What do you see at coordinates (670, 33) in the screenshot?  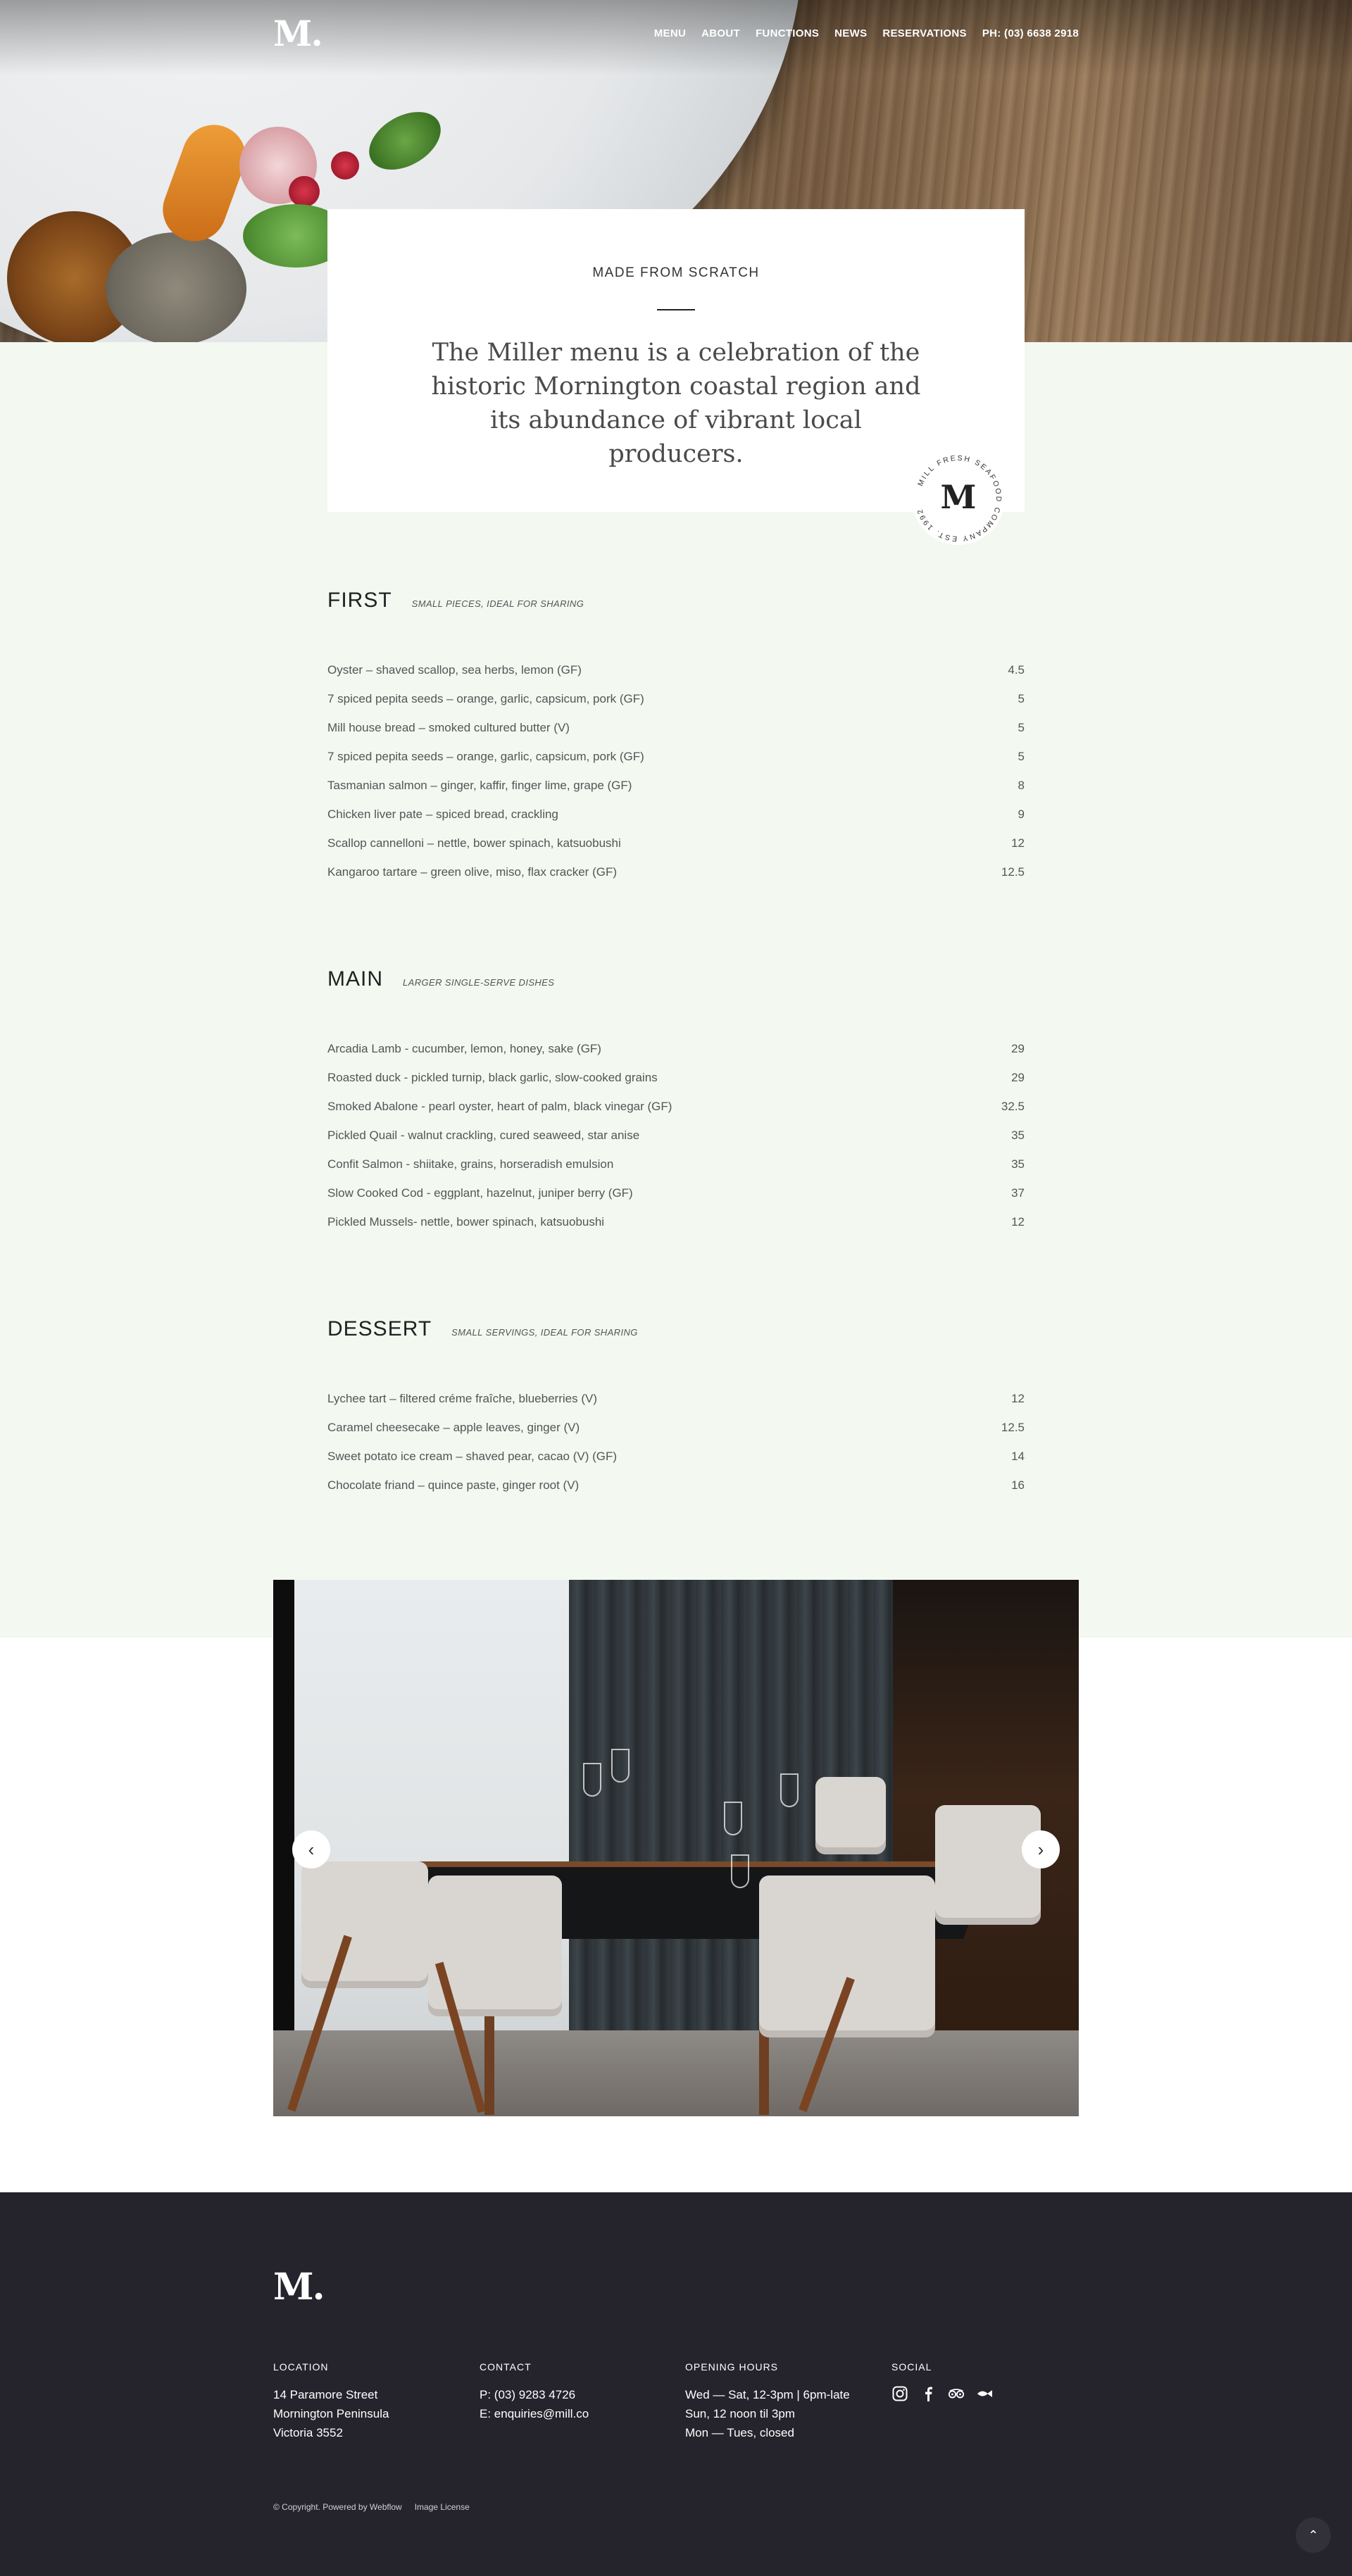 I see `nav-link-menu: MENU` at bounding box center [670, 33].